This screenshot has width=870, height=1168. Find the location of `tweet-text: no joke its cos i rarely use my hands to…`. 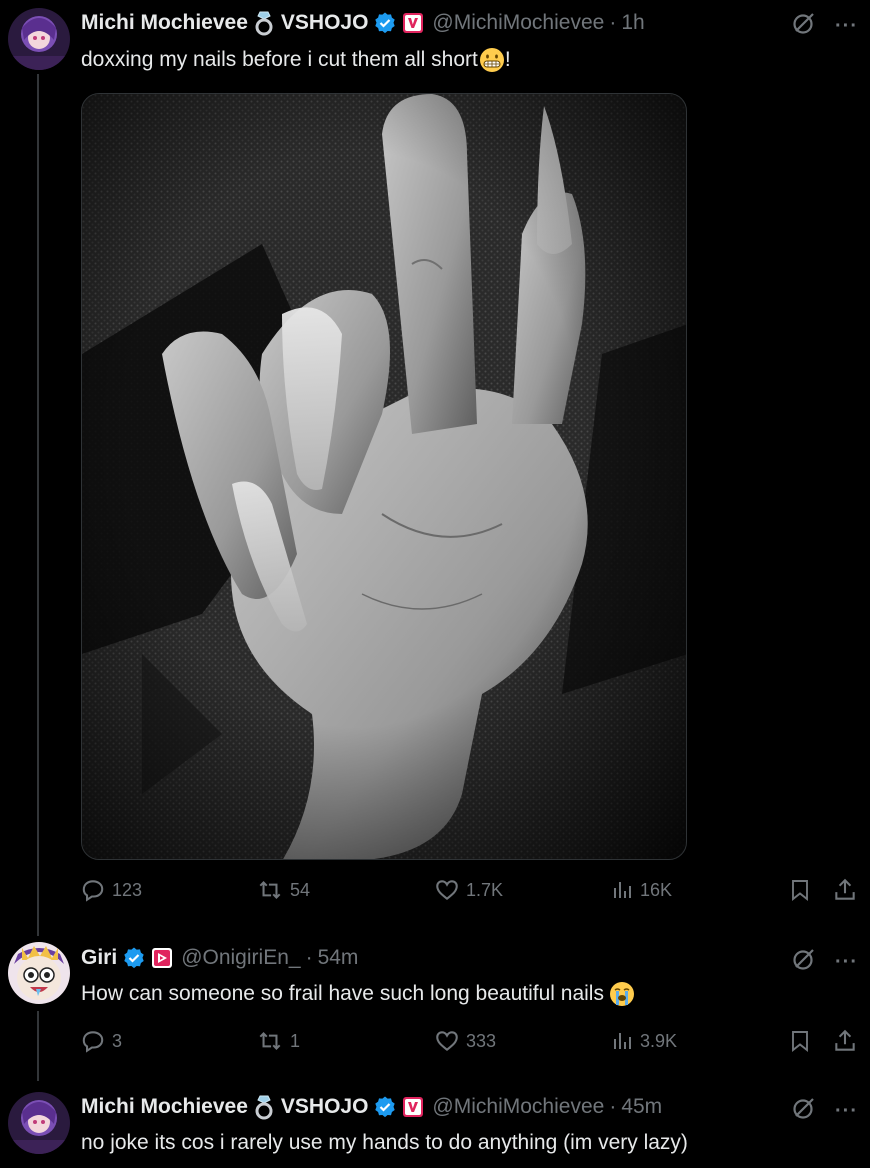

tweet-text: no joke its cos i rarely use my hands to… is located at coordinates (384, 1143).